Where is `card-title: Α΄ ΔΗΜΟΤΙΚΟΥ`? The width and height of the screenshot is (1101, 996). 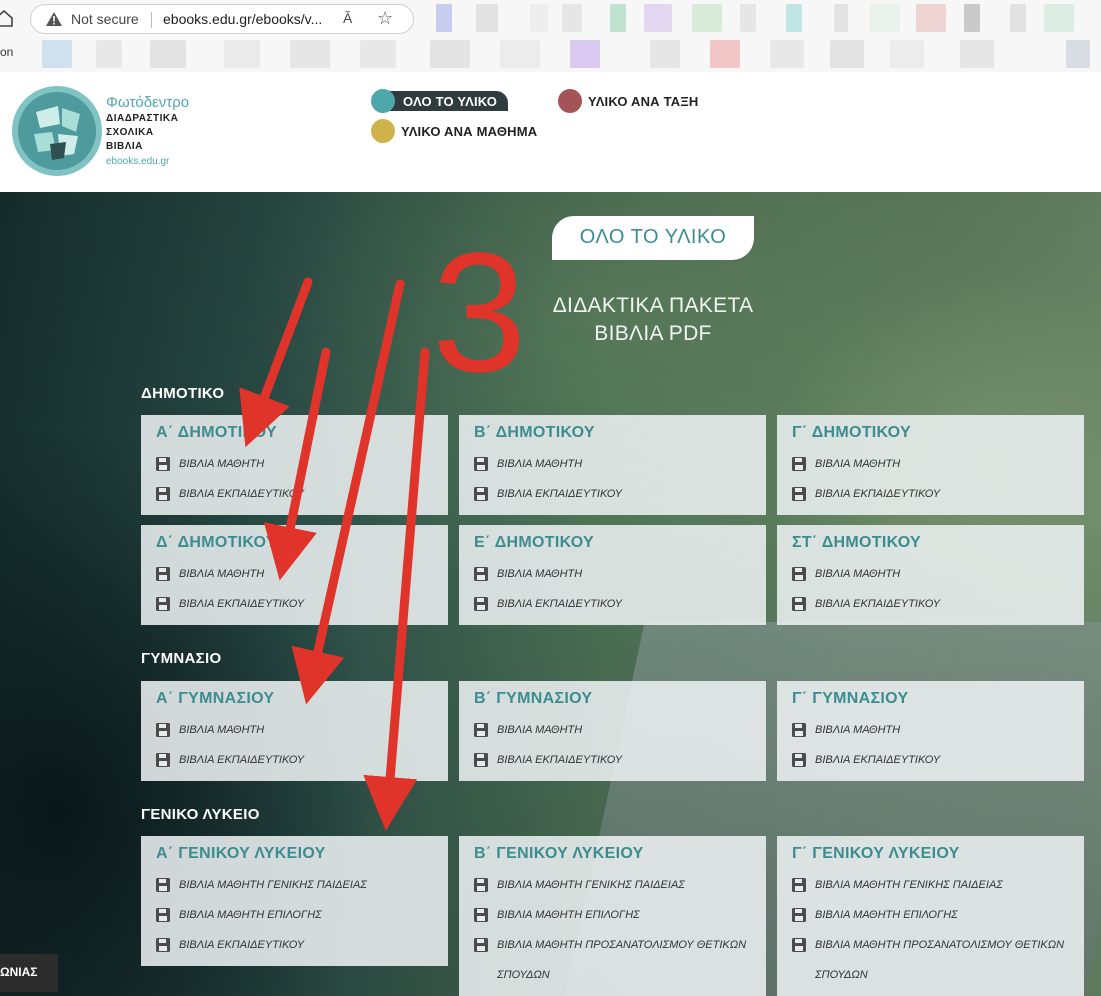 card-title: Α΄ ΔΗΜΟΤΙΚΟΥ is located at coordinates (216, 433).